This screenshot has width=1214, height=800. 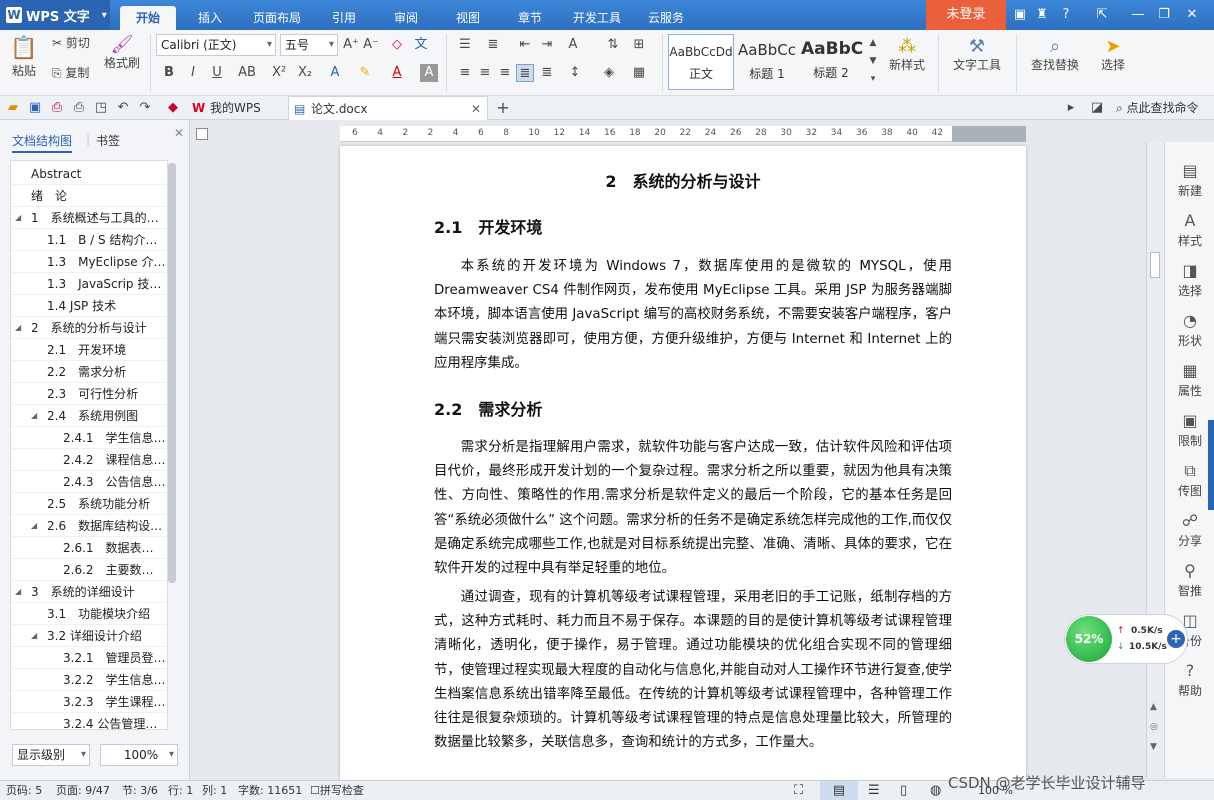 I want to click on rail-collapse-tab, so click(x=1211, y=465).